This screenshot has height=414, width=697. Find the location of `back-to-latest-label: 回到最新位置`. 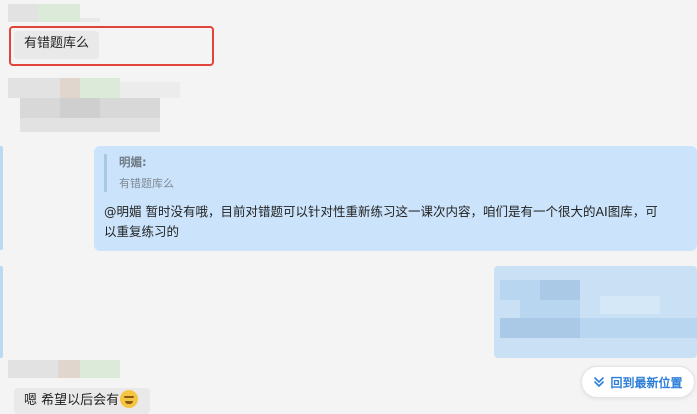

back-to-latest-label: 回到最新位置 is located at coordinates (646, 382).